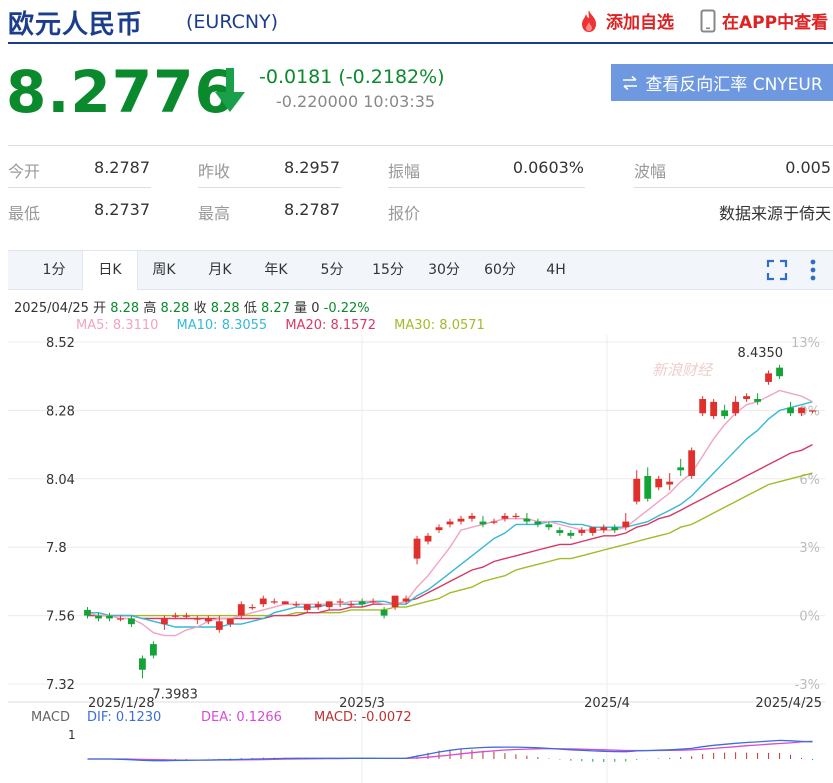  I want to click on tab-60min: 60分, so click(500, 270).